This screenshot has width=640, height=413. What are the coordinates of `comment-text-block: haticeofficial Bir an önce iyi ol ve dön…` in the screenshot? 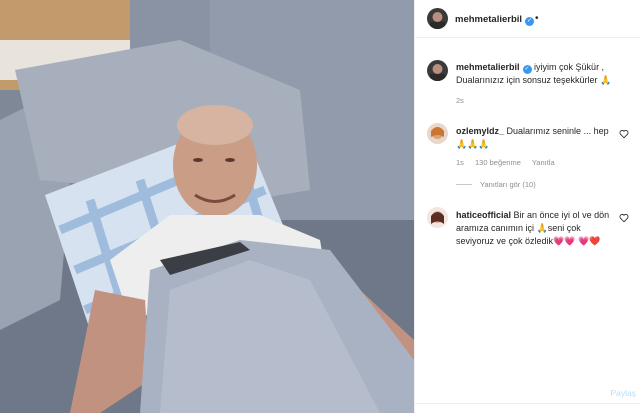 It's located at (536, 228).